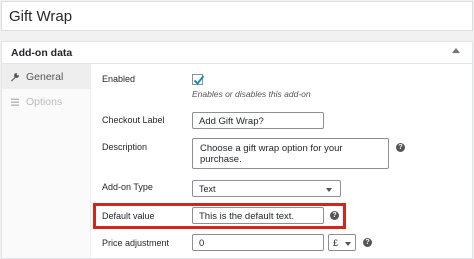 This screenshot has width=474, height=259. What do you see at coordinates (258, 120) in the screenshot?
I see `checkout-label-input: Add Gift Wrap?` at bounding box center [258, 120].